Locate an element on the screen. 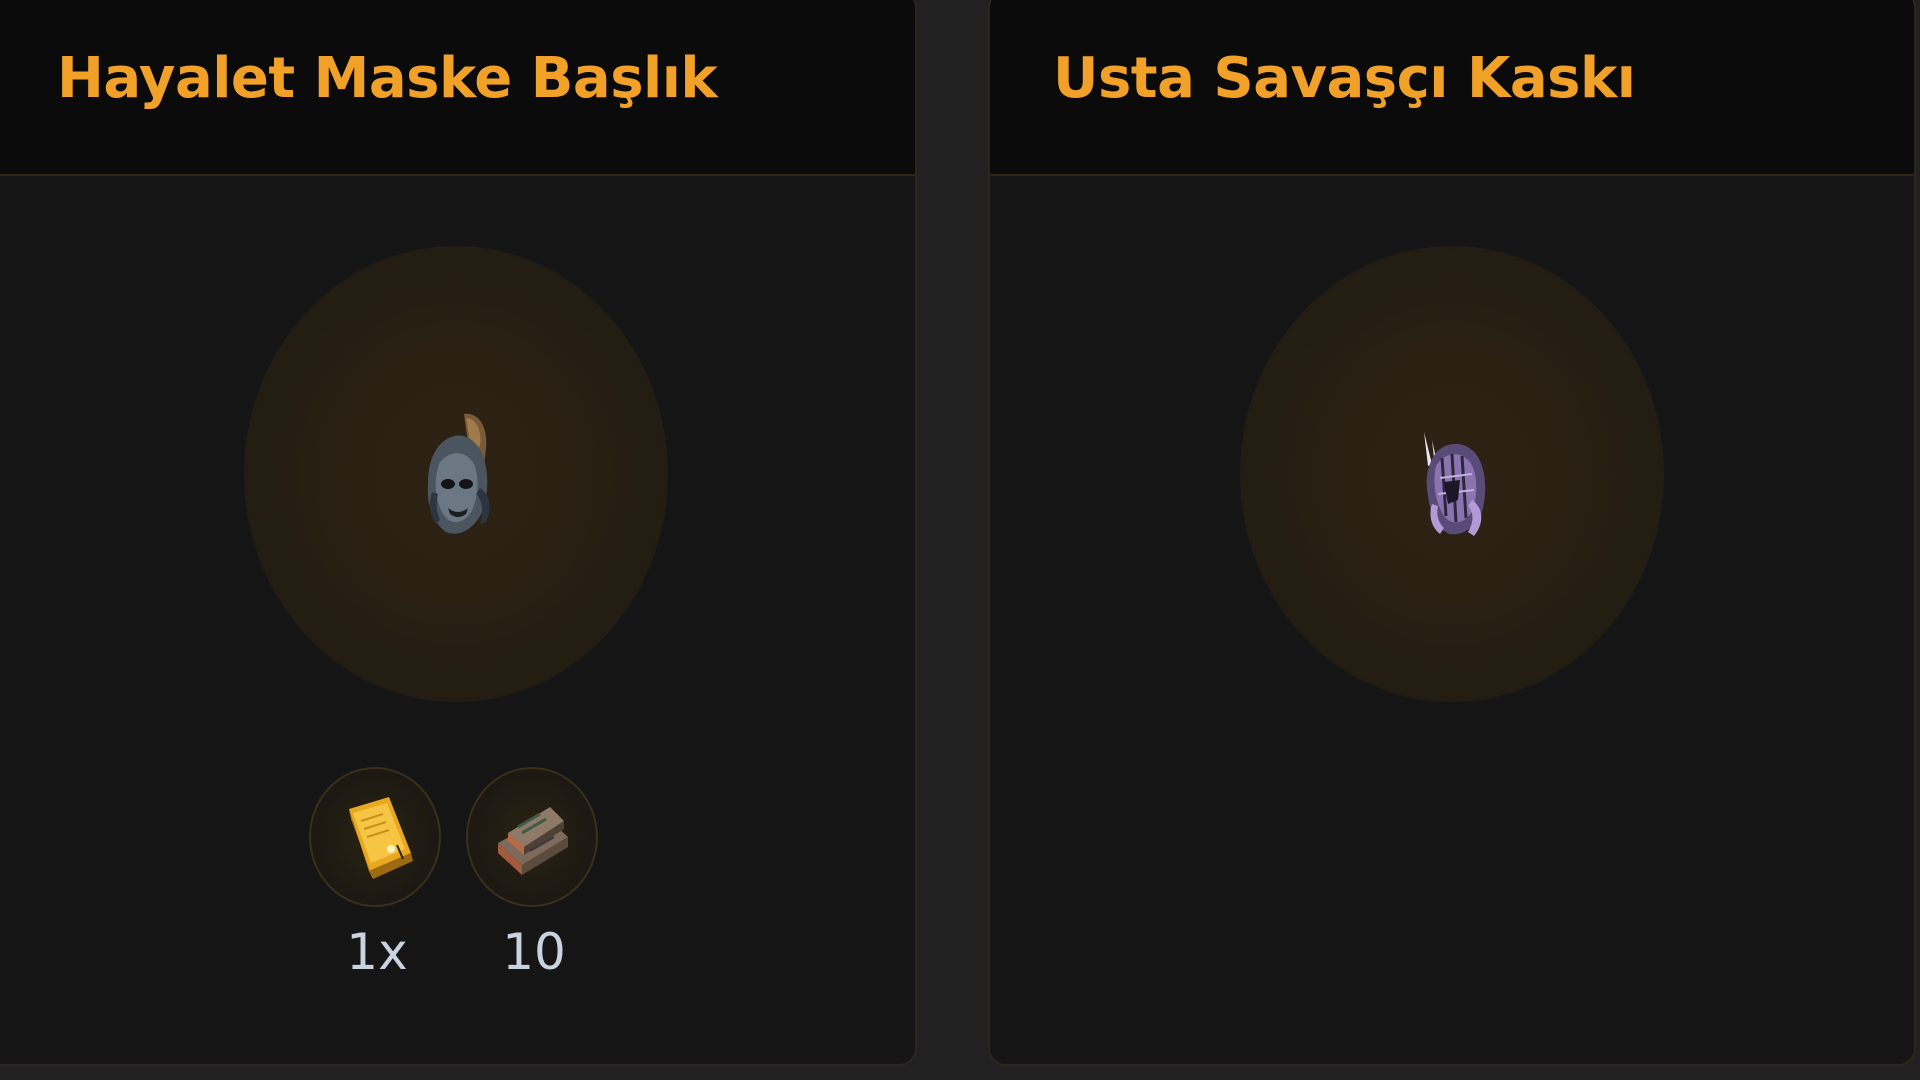 The height and width of the screenshot is (1080, 1920). requirement-count: 1x is located at coordinates (377, 952).